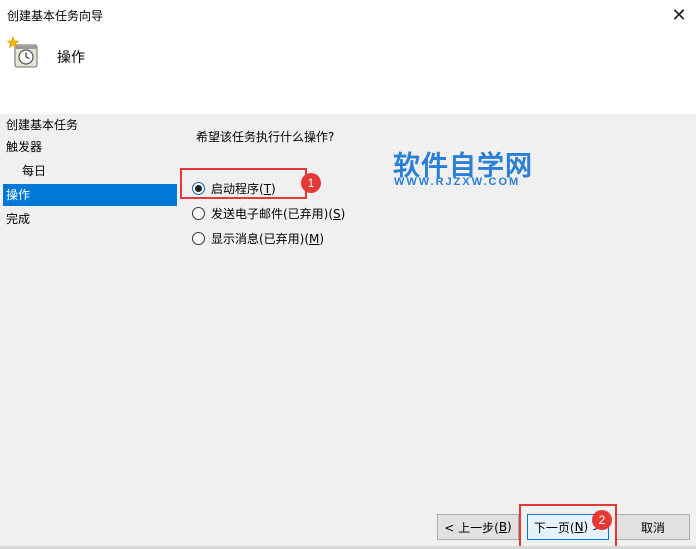 Image resolution: width=696 pixels, height=549 pixels. Describe the element at coordinates (90, 171) in the screenshot. I see `nav-item-daily: 每日` at that location.